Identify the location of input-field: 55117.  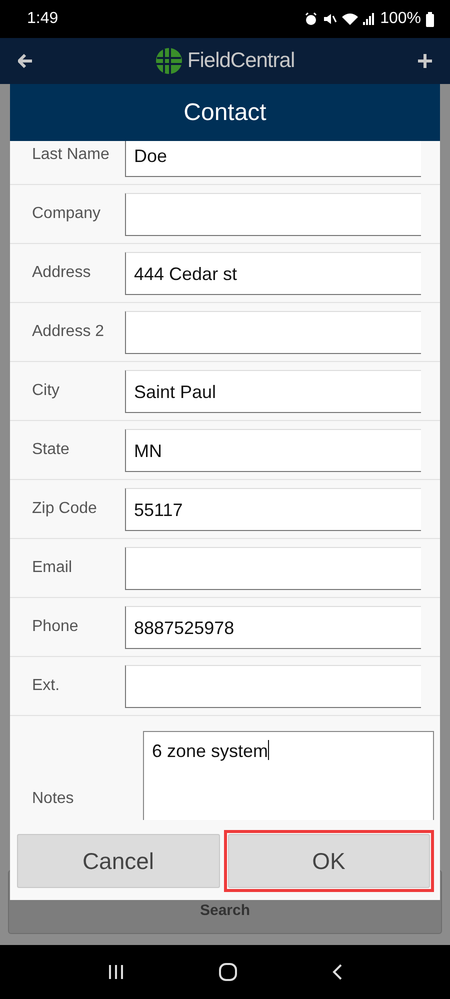
(273, 509).